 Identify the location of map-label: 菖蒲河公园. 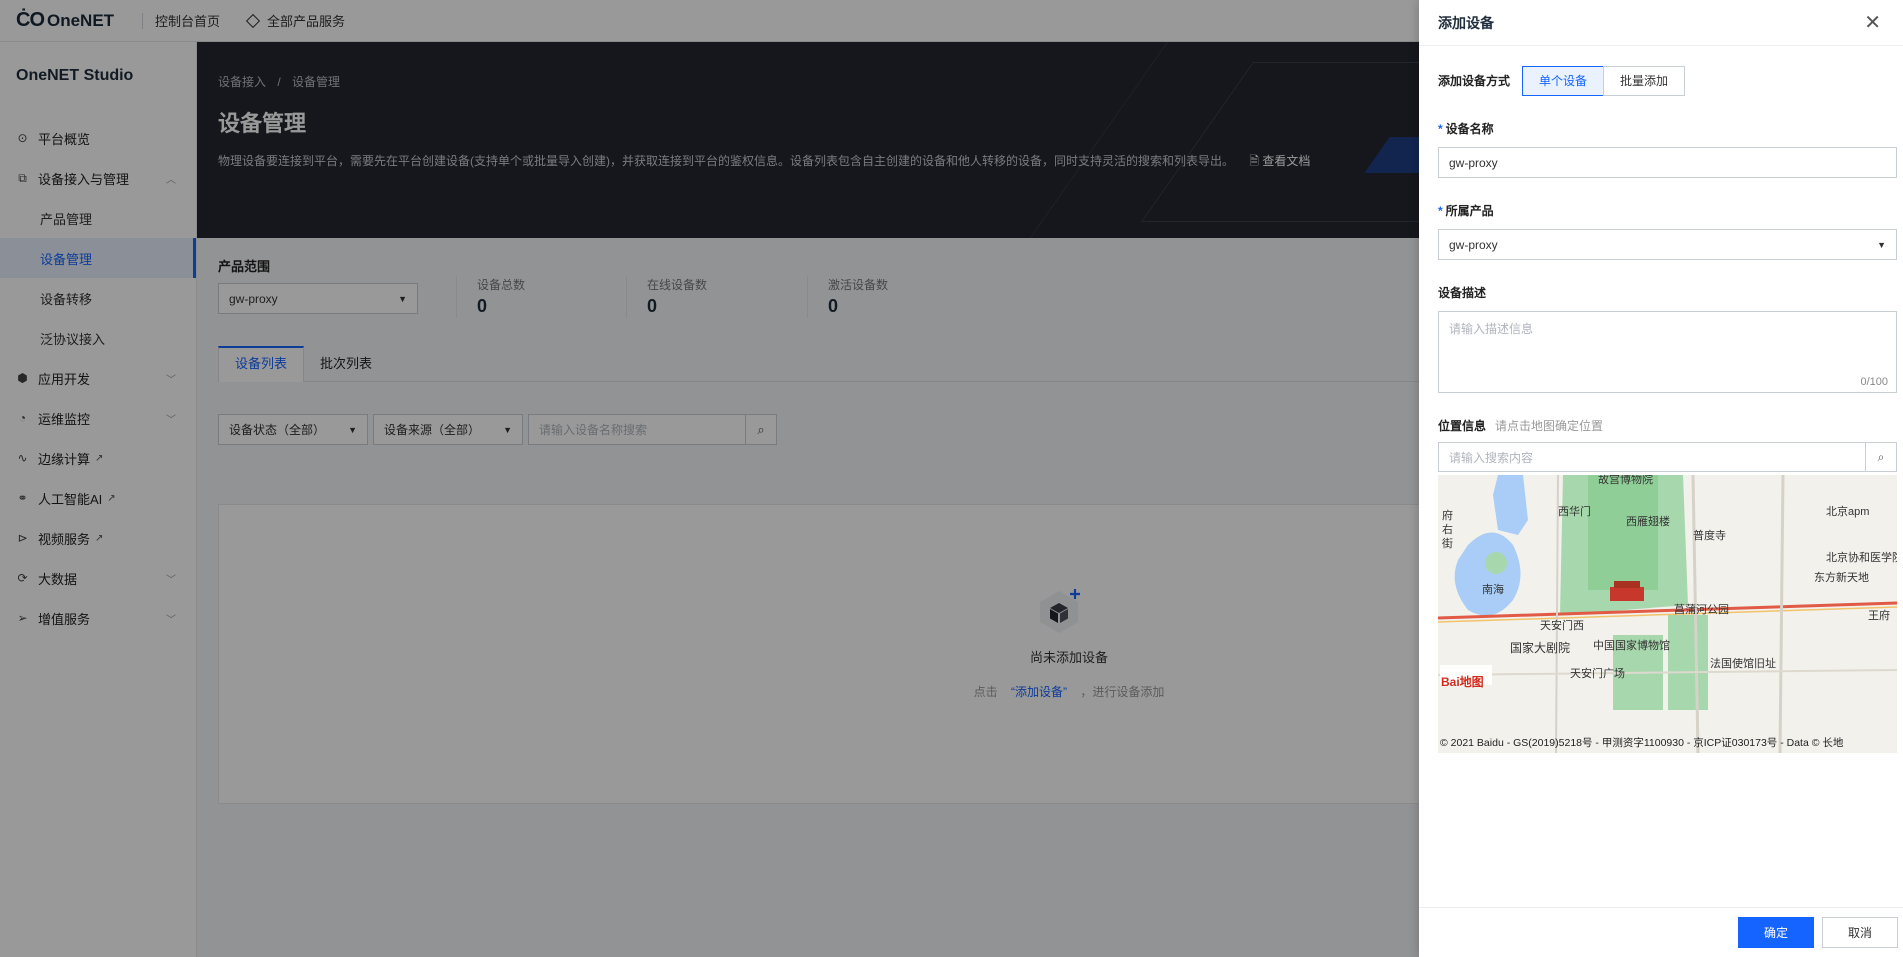
(1701, 610).